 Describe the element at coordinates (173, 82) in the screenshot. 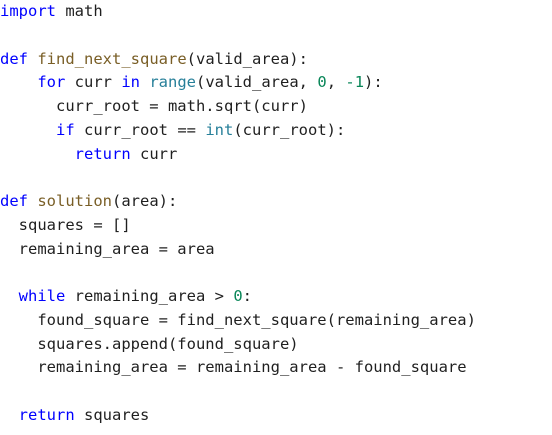

I see `code-token: range` at that location.